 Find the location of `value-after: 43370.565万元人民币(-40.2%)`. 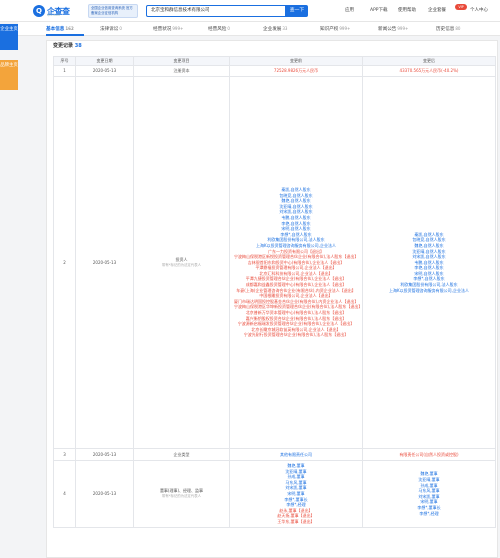

value-after: 43370.565万元人民币(-40.2%) is located at coordinates (429, 71).